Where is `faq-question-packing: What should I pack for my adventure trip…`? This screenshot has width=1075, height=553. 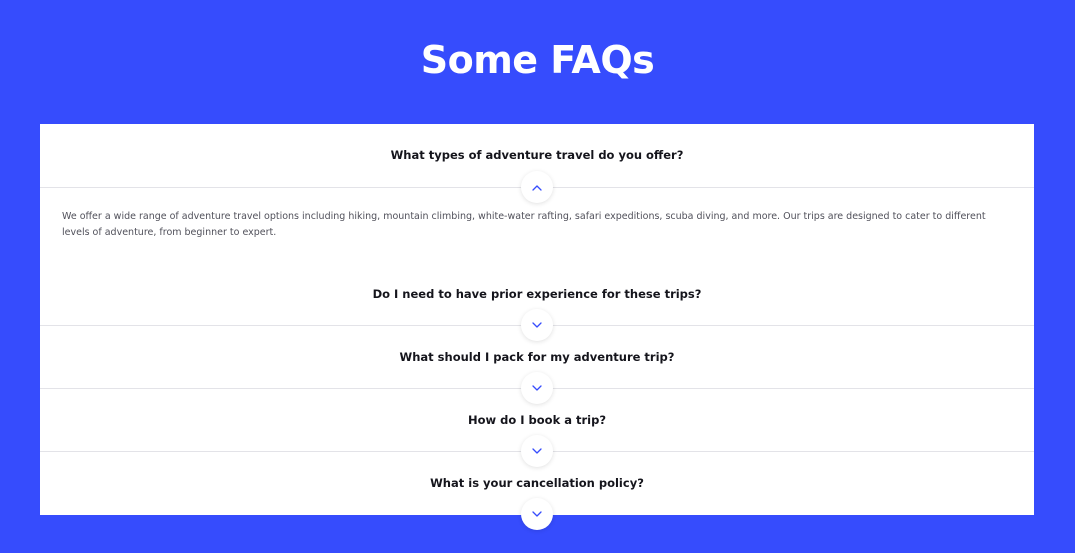 faq-question-packing: What should I pack for my adventure trip… is located at coordinates (537, 357).